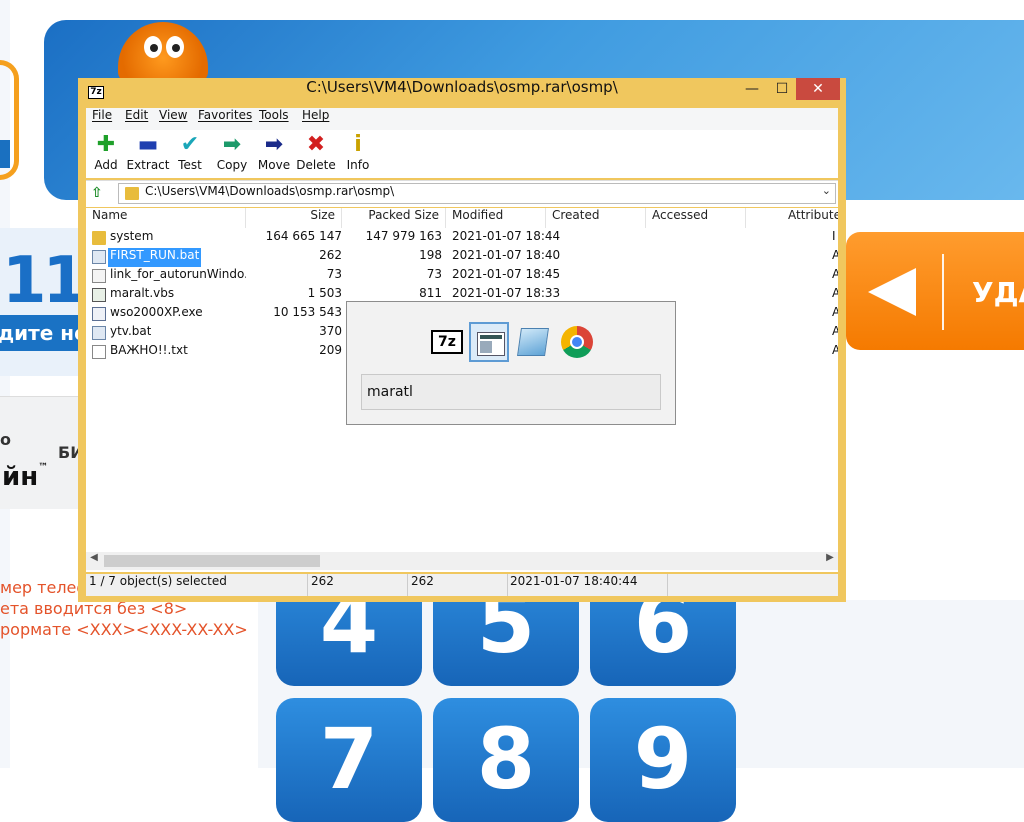 This screenshot has height=822, width=1024. I want to click on maximize-button: ☐, so click(782, 89).